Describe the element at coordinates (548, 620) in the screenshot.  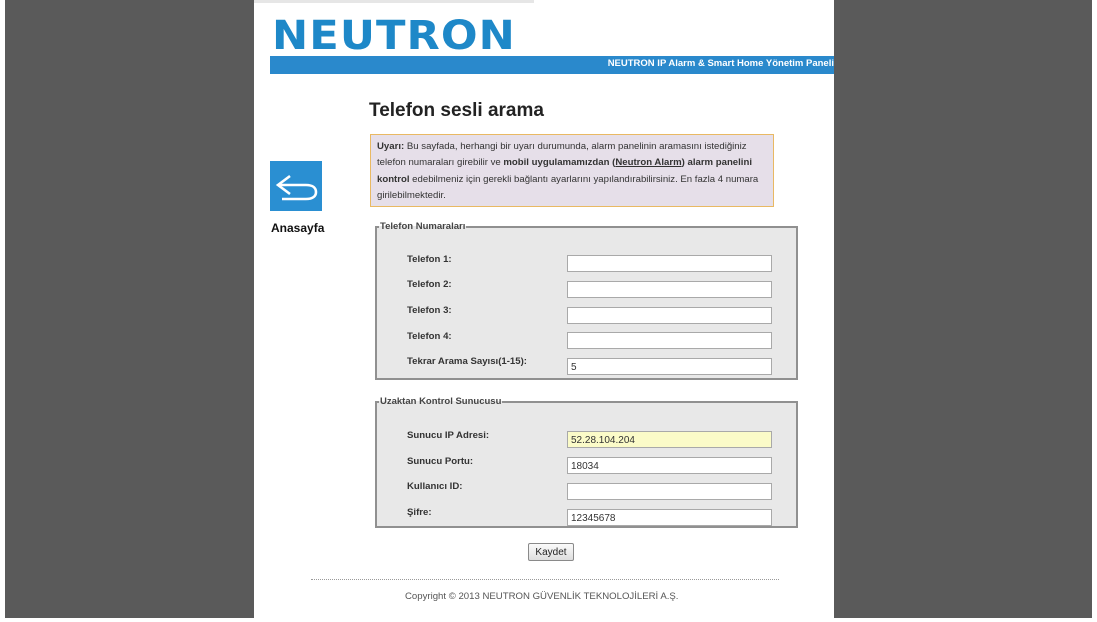
I see `bottom-strip` at that location.